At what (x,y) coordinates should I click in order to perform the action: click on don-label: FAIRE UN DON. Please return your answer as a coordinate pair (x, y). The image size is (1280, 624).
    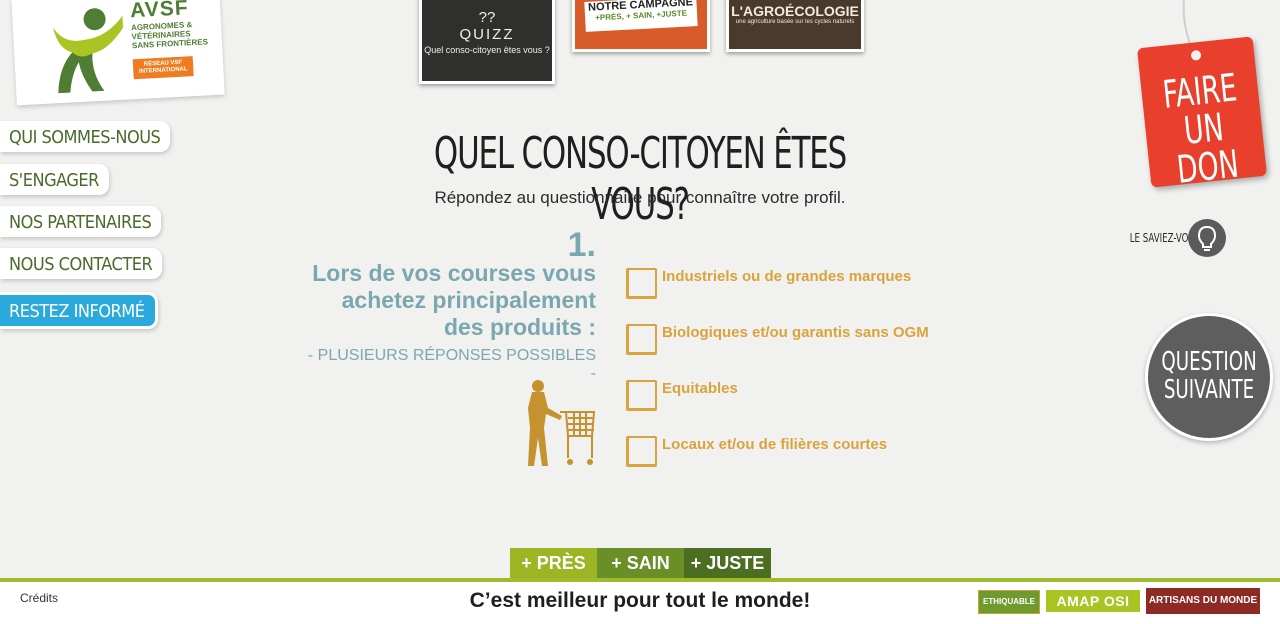
    Looking at the image, I should click on (1204, 128).